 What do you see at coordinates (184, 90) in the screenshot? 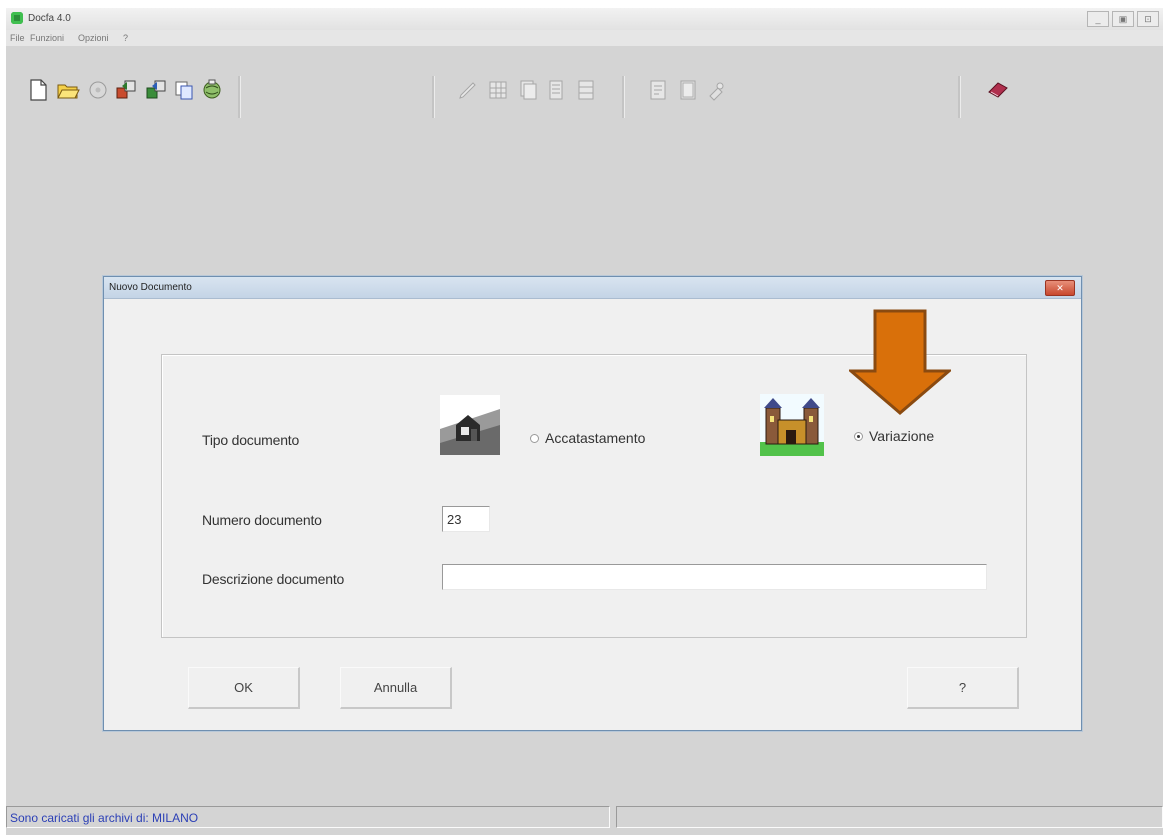
I see `copy-icon` at bounding box center [184, 90].